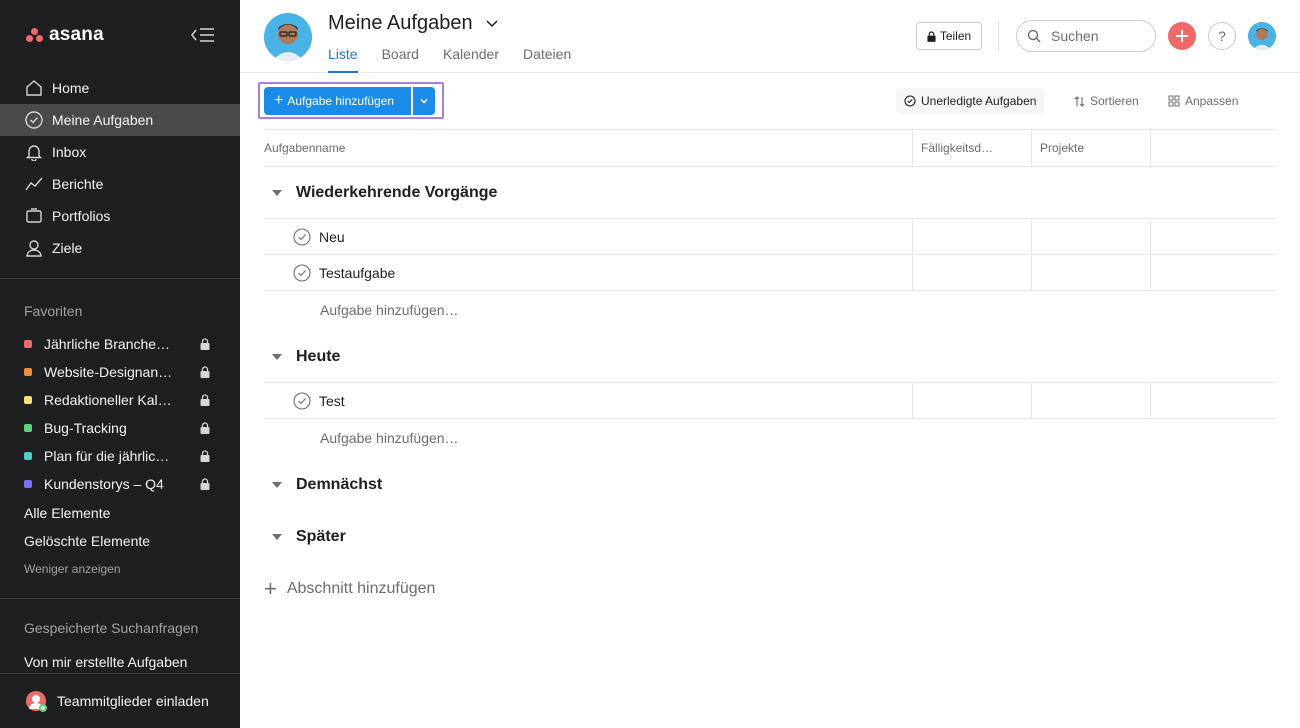  Describe the element at coordinates (1079, 101) in the screenshot. I see `sort-icon` at that location.